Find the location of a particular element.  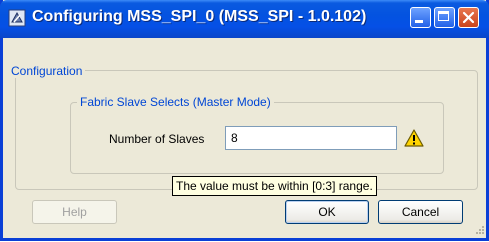

maximize-button is located at coordinates (444, 17).